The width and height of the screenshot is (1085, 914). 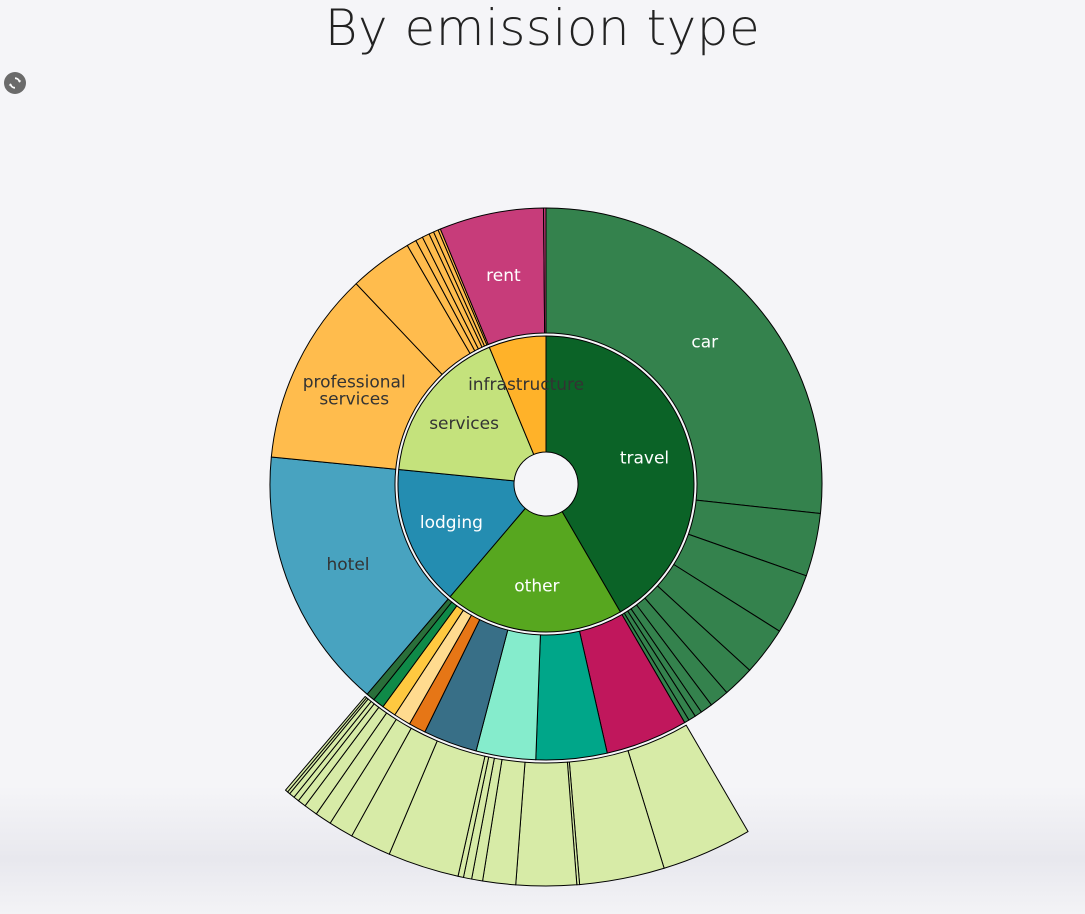 I want to click on inner-label-0: travel, so click(x=644, y=459).